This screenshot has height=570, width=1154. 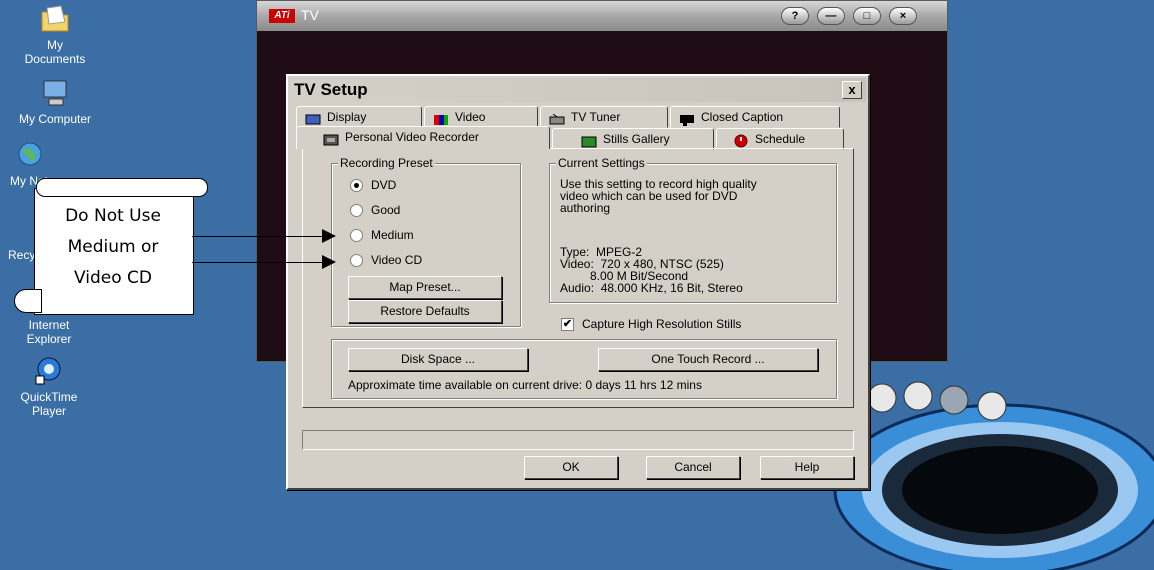 What do you see at coordinates (55, 59) in the screenshot?
I see `desktop-icon-label: Documents` at bounding box center [55, 59].